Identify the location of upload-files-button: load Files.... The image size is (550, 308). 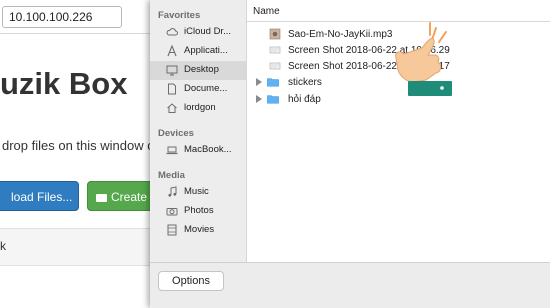
(39, 196).